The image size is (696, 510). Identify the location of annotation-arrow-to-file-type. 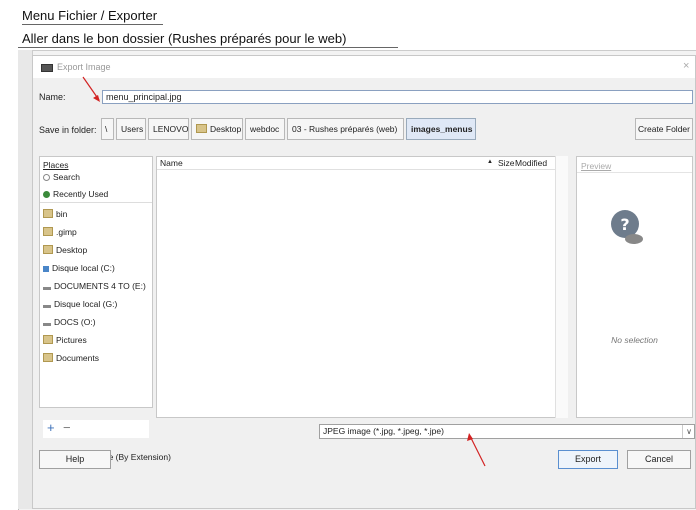
(477, 451).